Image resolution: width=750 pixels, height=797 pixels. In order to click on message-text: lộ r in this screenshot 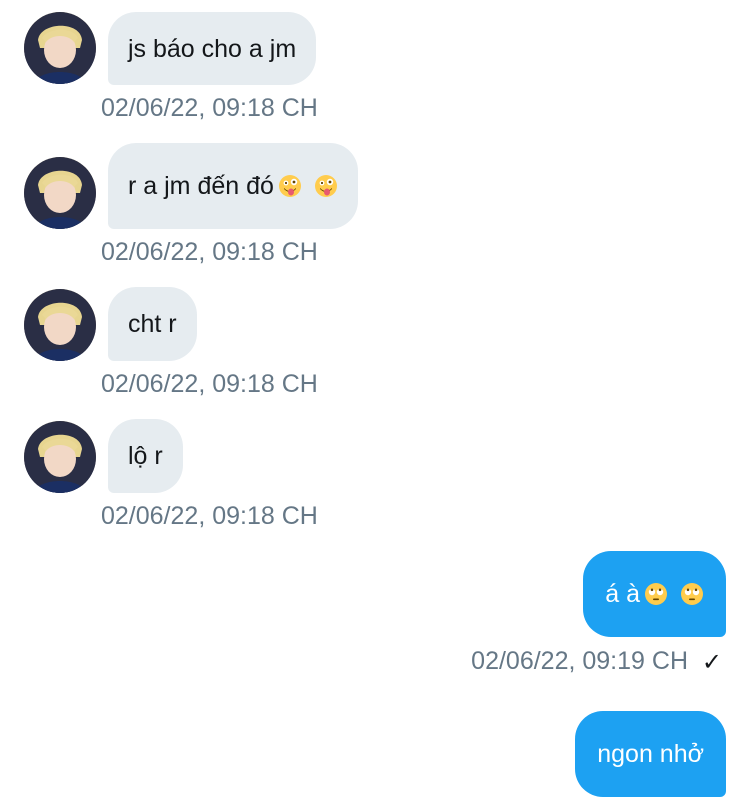, I will do `click(145, 456)`.